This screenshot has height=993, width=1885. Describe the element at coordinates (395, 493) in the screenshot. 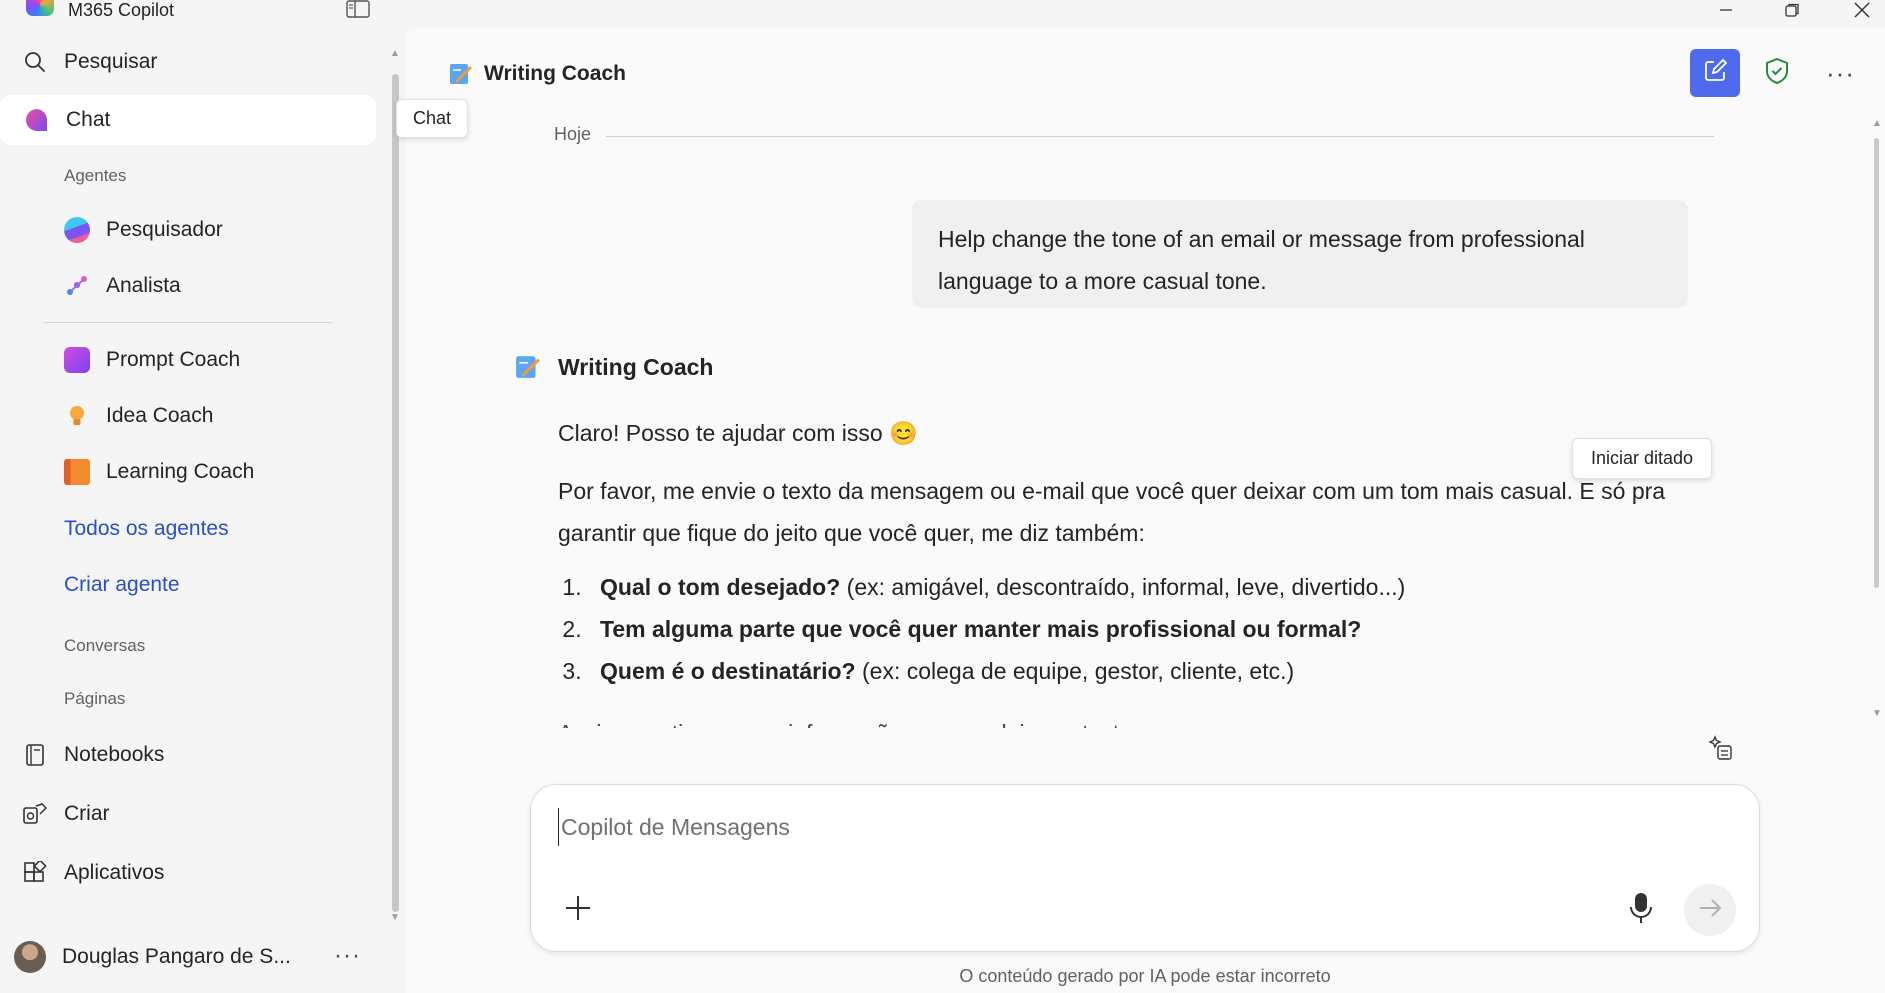

I see `sidebar-scrollbar` at that location.